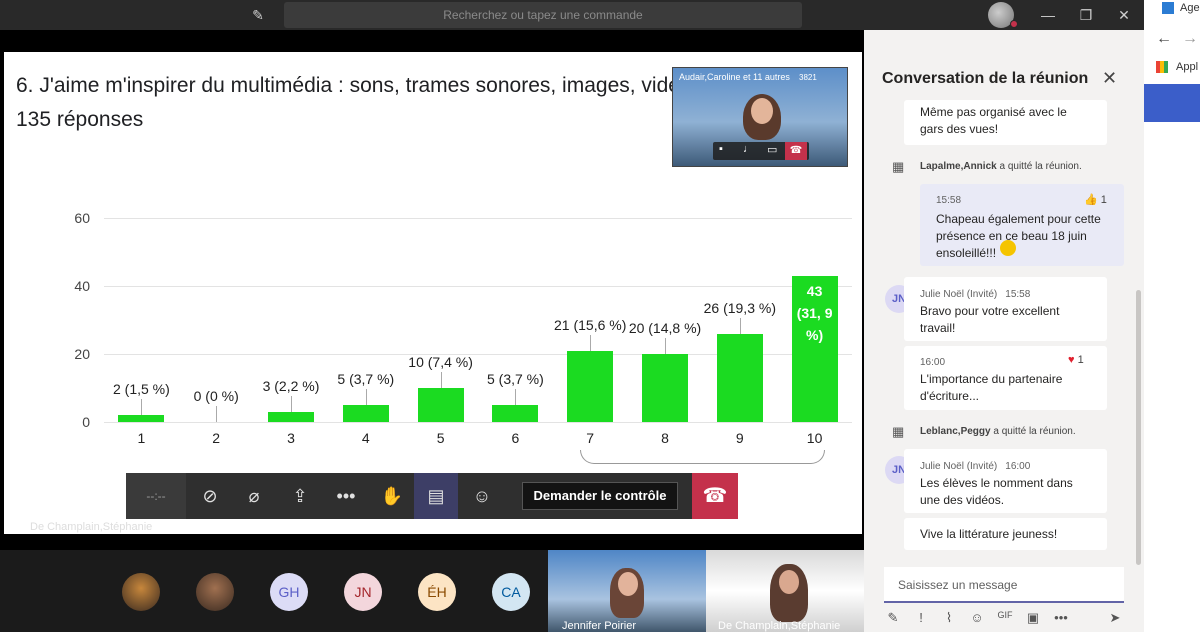 The height and width of the screenshot is (632, 1200). What do you see at coordinates (1086, 15) in the screenshot?
I see `maximize-icon: ❐` at bounding box center [1086, 15].